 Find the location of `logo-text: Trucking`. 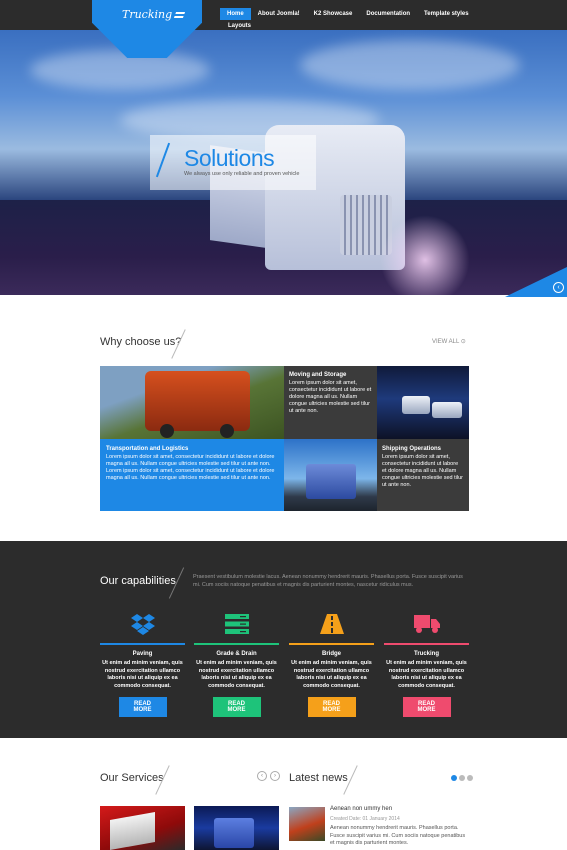

logo-text: Trucking is located at coordinates (147, 14).